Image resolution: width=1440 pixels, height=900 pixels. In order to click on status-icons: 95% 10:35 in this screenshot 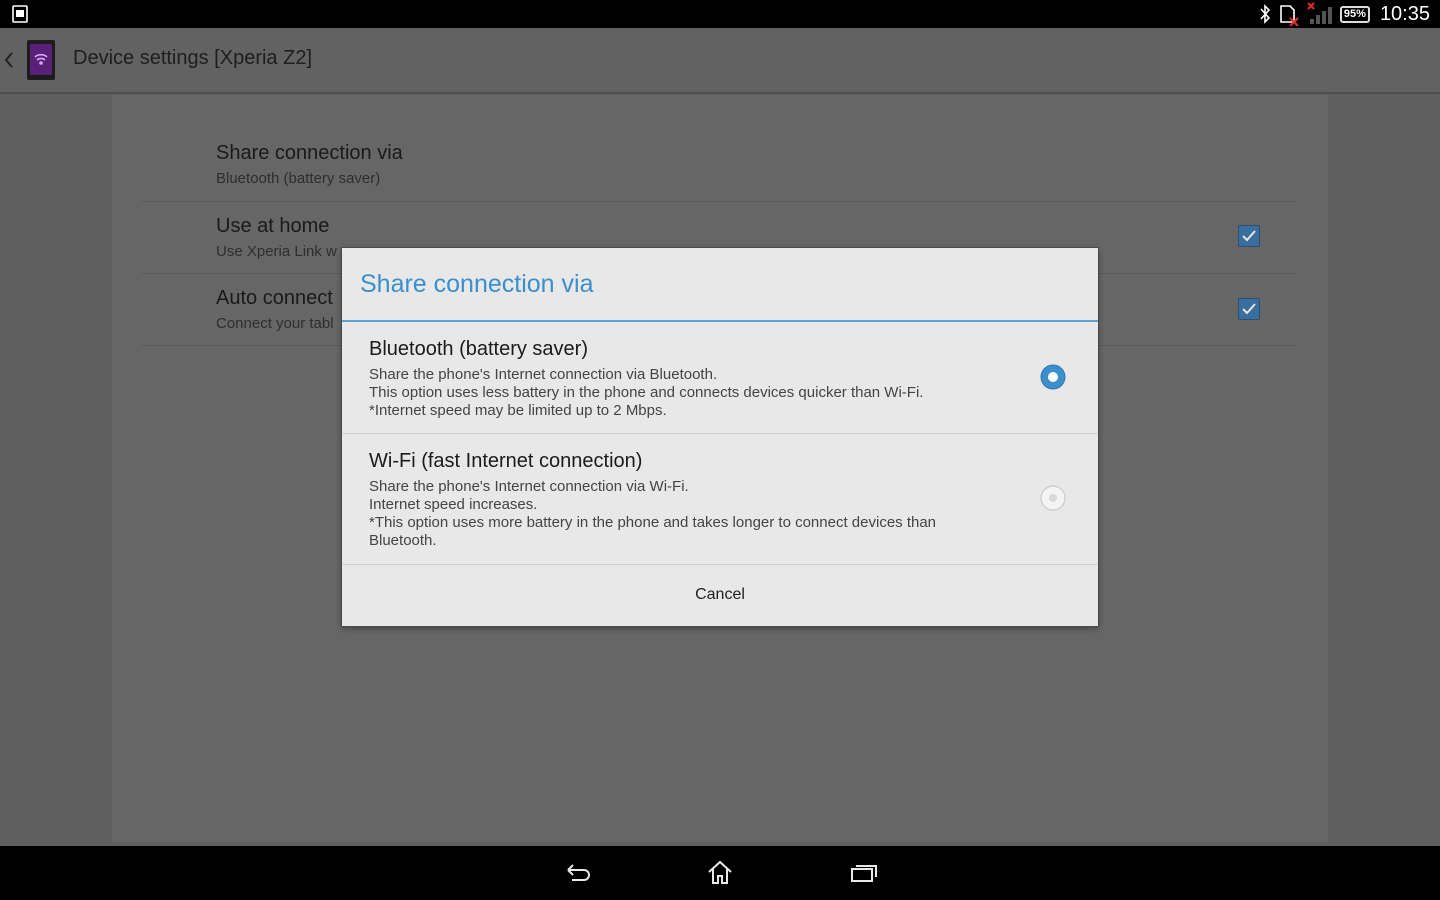, I will do `click(1344, 14)`.